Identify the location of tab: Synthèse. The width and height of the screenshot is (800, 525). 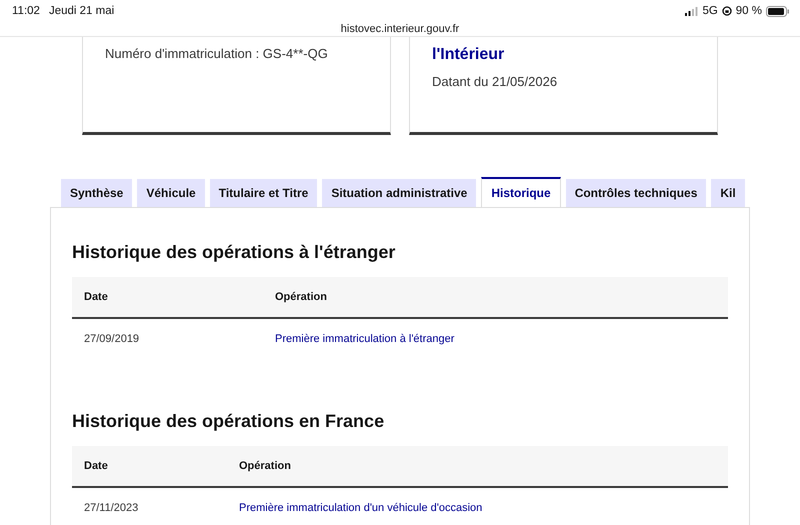
(96, 193).